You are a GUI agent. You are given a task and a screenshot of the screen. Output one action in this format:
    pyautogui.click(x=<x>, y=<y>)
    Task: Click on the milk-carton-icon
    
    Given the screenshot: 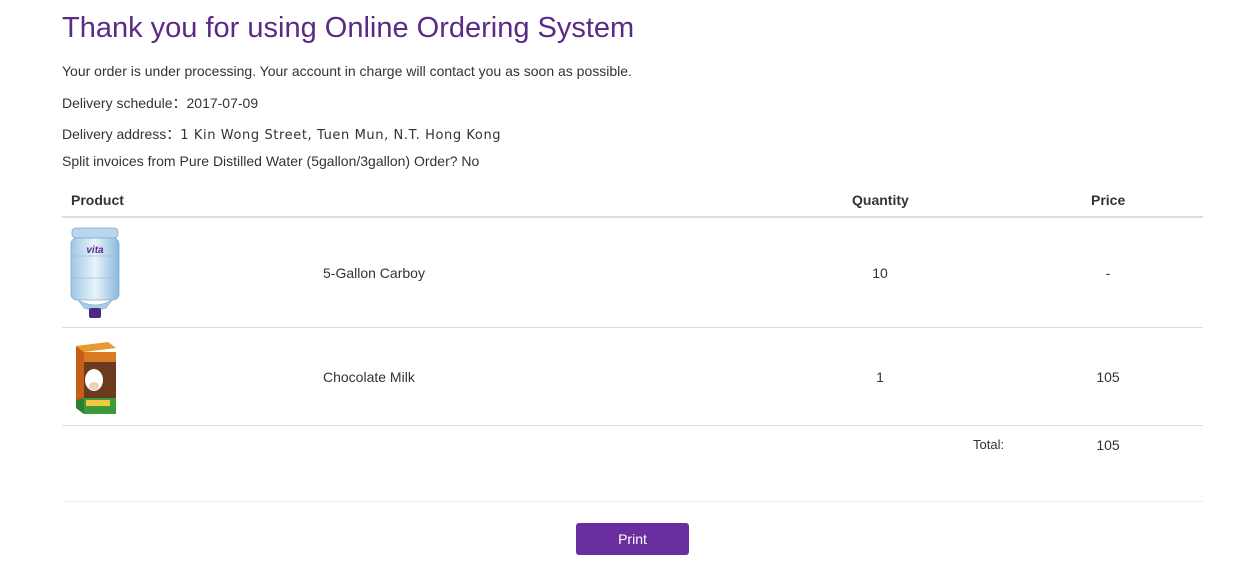 What is the action you would take?
    pyautogui.click(x=96, y=378)
    